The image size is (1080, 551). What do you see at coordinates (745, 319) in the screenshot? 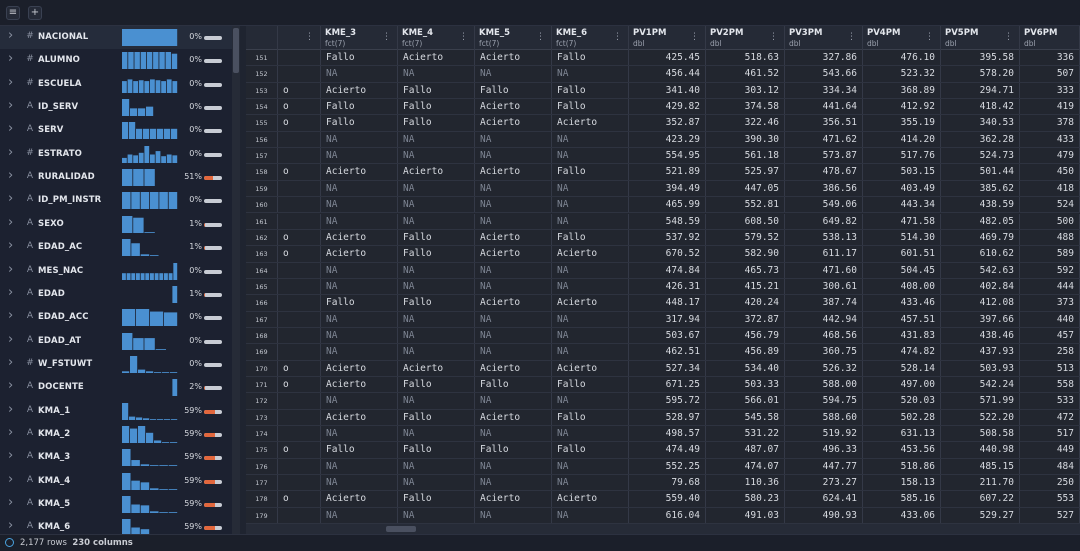
I see `table-cell: 372.87` at bounding box center [745, 319].